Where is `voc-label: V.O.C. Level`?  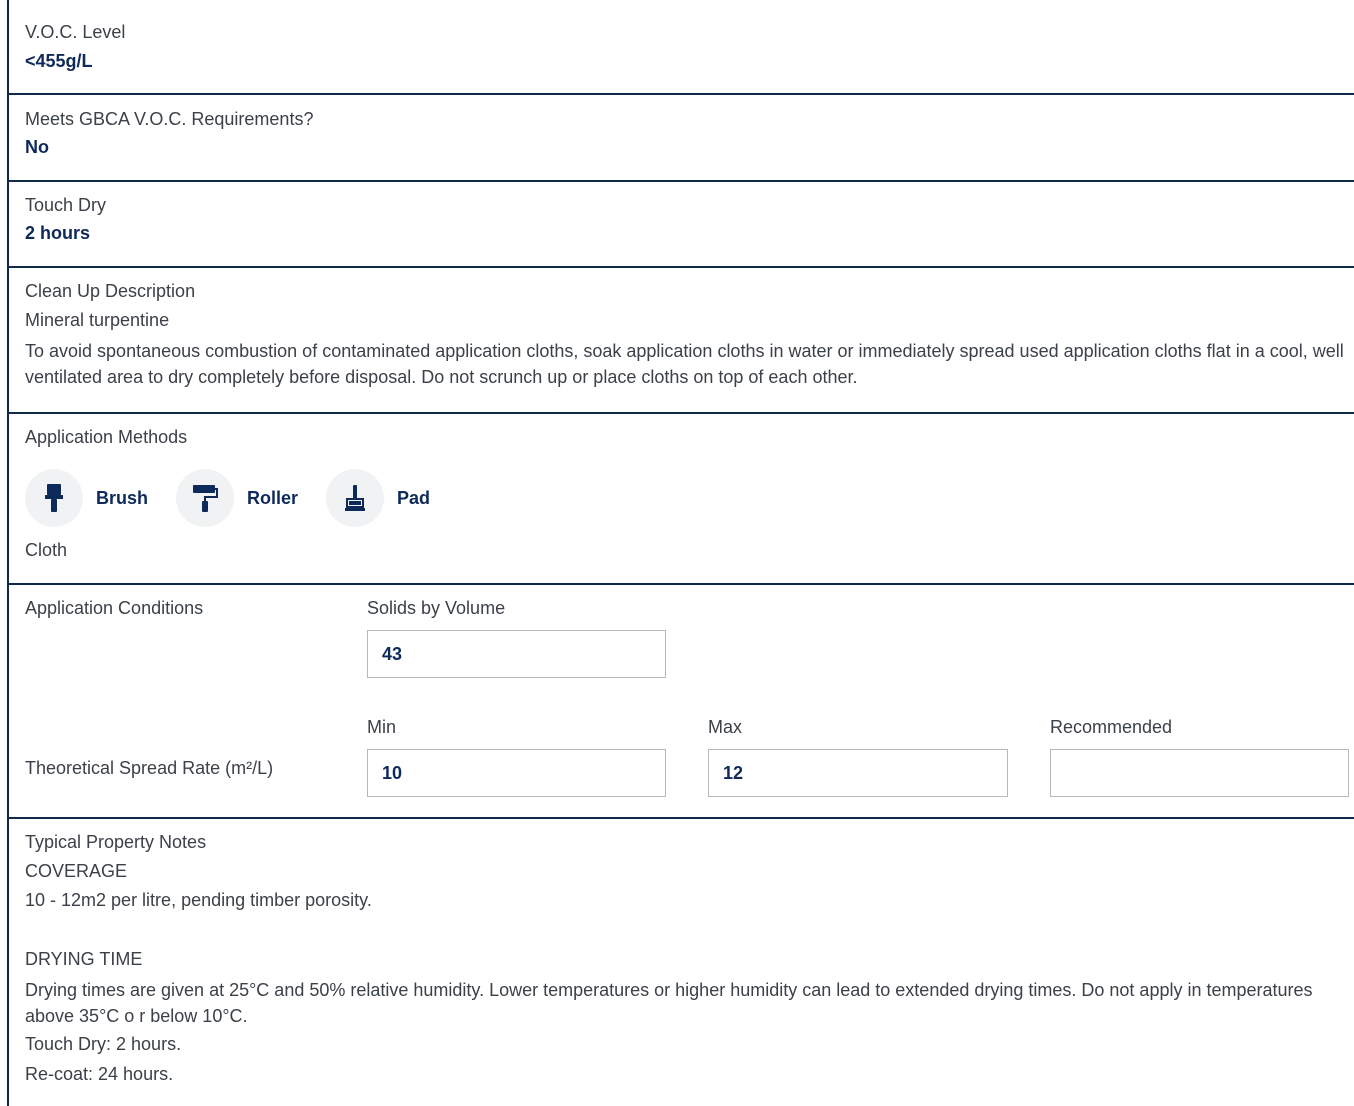
voc-label: V.O.C. Level is located at coordinates (75, 32).